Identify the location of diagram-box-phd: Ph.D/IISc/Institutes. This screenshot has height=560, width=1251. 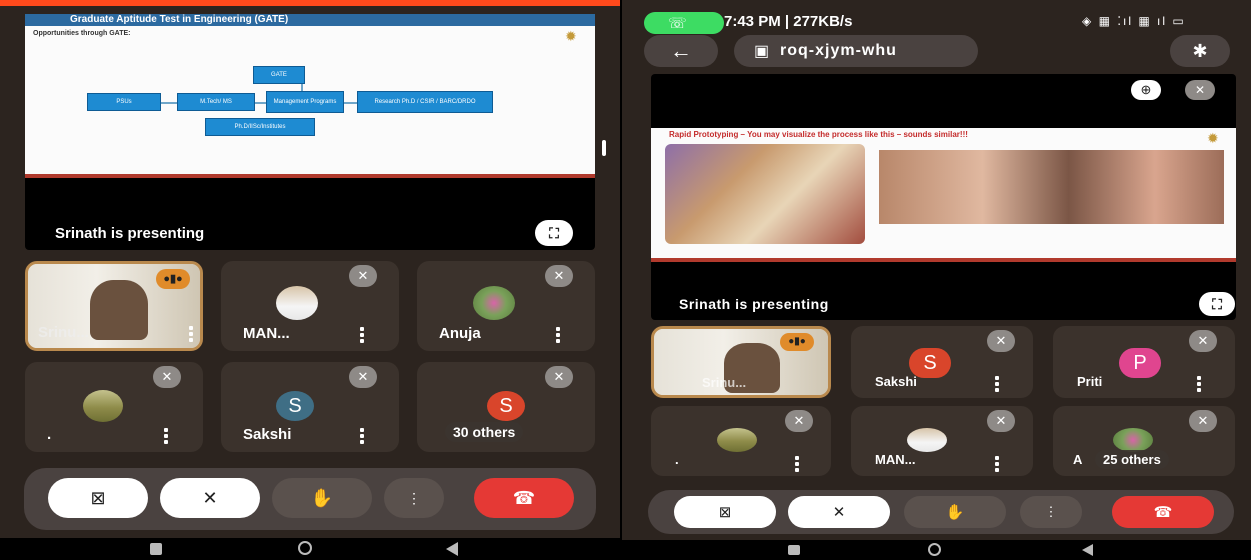
(260, 127).